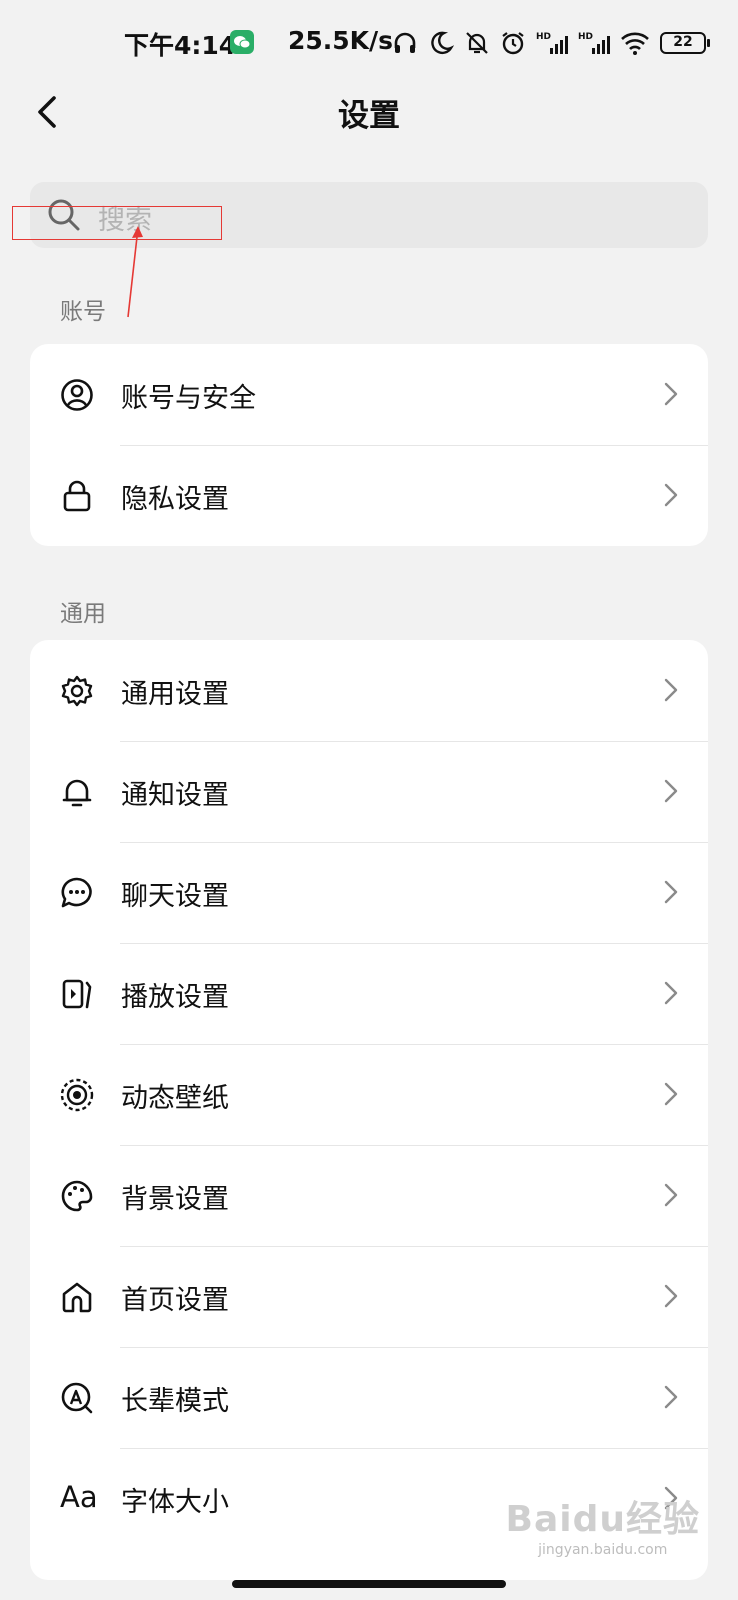 The image size is (738, 1600). I want to click on palette-icon, so click(77, 1196).